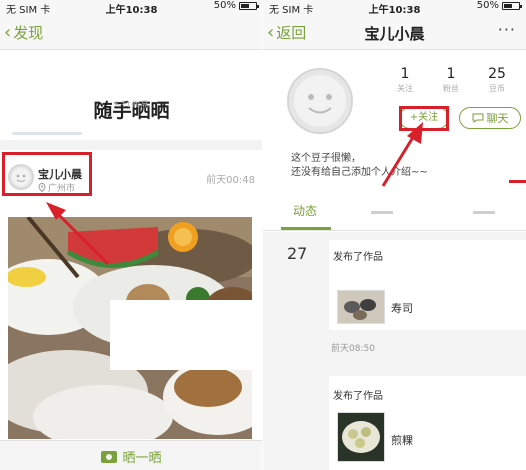  What do you see at coordinates (142, 458) in the screenshot?
I see `post-button-label: 晒一晒` at bounding box center [142, 458].